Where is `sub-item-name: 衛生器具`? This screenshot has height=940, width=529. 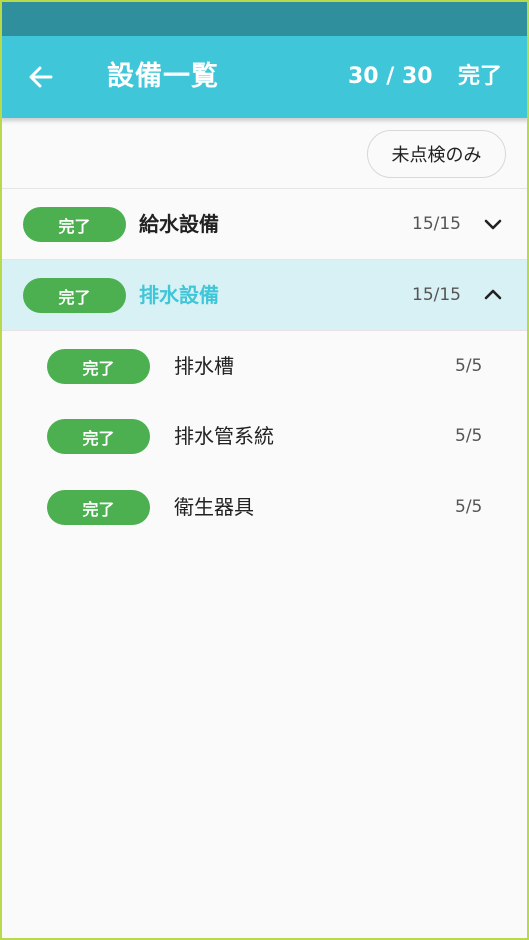 sub-item-name: 衛生器具 is located at coordinates (214, 507).